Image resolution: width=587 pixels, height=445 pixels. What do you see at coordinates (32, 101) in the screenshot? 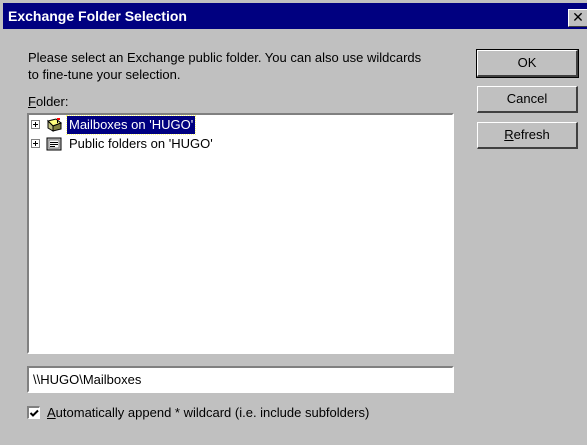
I see `folder-label-mnemonic: F` at bounding box center [32, 101].